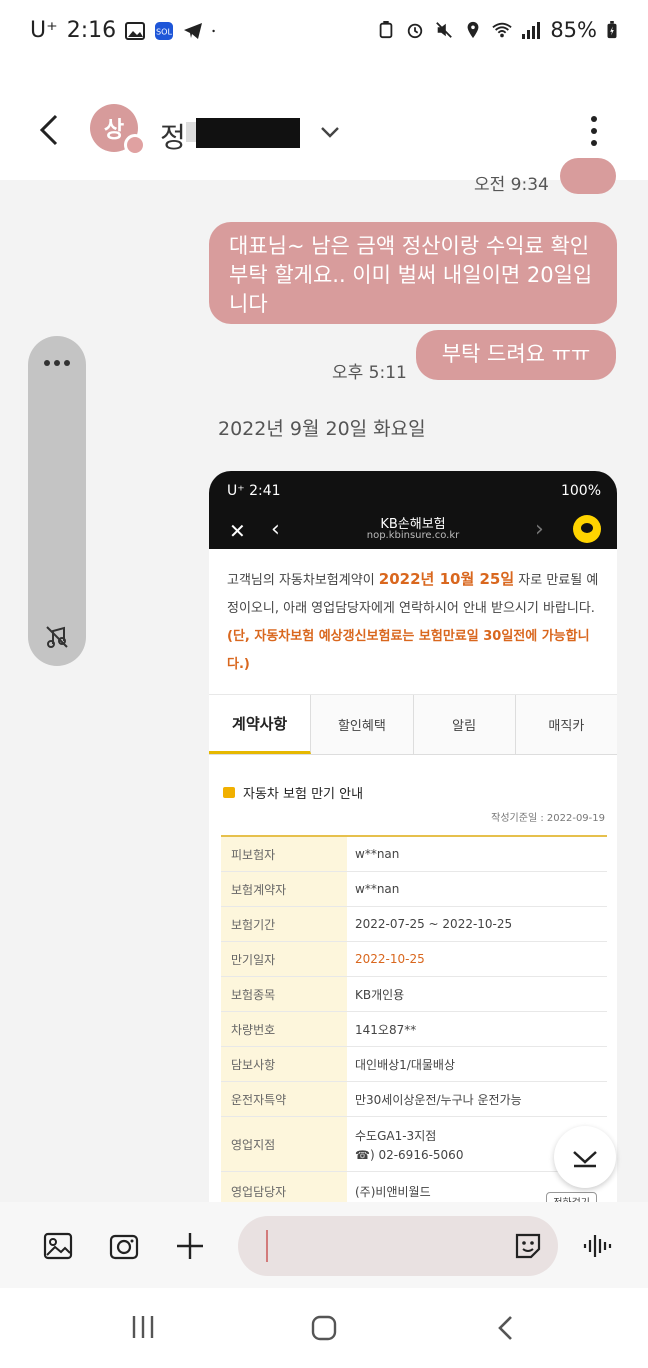 This screenshot has height=1368, width=648. Describe the element at coordinates (539, 529) in the screenshot. I see `chevron-right-icon: ›` at that location.